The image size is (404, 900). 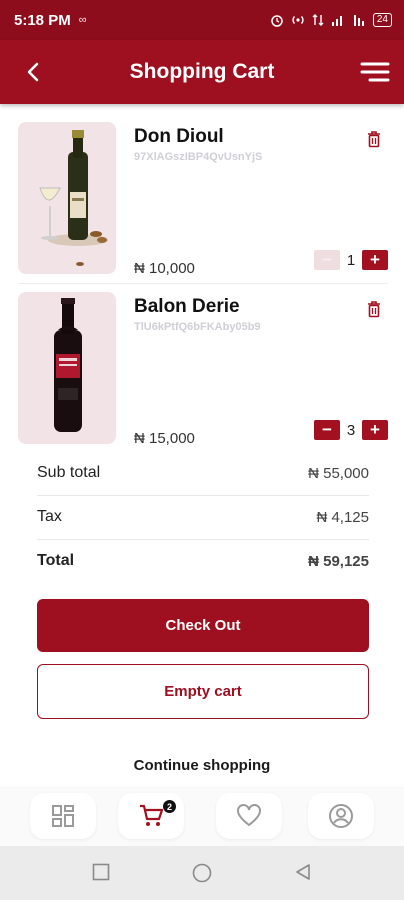 I want to click on product-name: Balon Derie, so click(x=187, y=306).